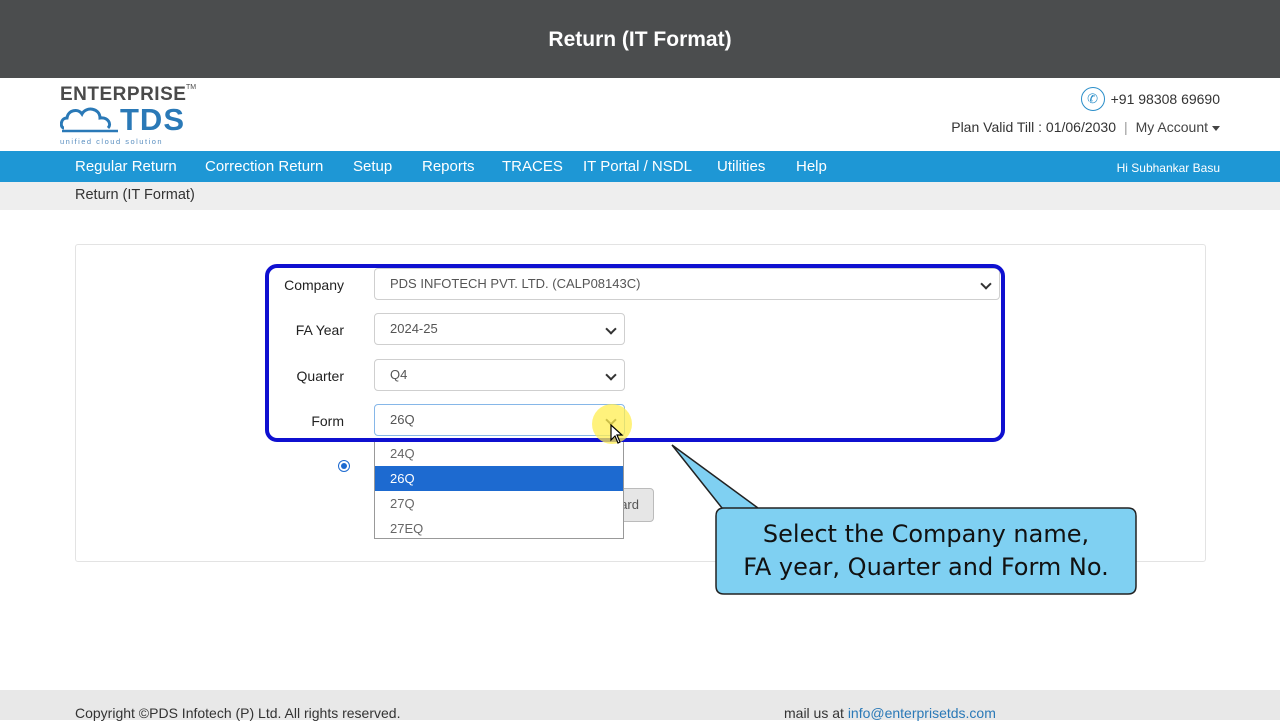 Image resolution: width=1280 pixels, height=721 pixels. What do you see at coordinates (922, 713) in the screenshot?
I see `email-link: info@enterprisetds.com` at bounding box center [922, 713].